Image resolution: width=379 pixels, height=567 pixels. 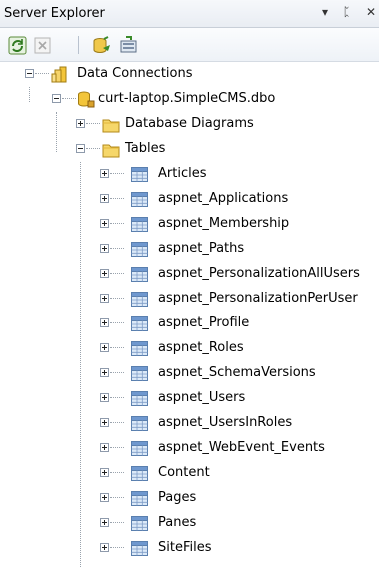 I want to click on tree-node-database-diagrams: Database Diagrams, so click(x=189, y=124).